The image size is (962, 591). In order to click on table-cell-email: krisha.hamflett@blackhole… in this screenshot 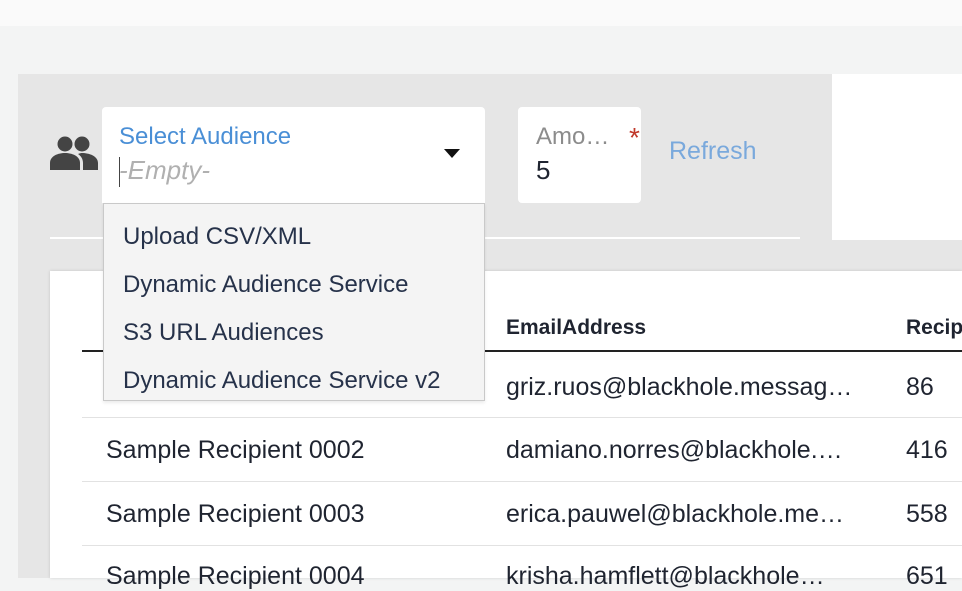, I will do `click(665, 576)`.